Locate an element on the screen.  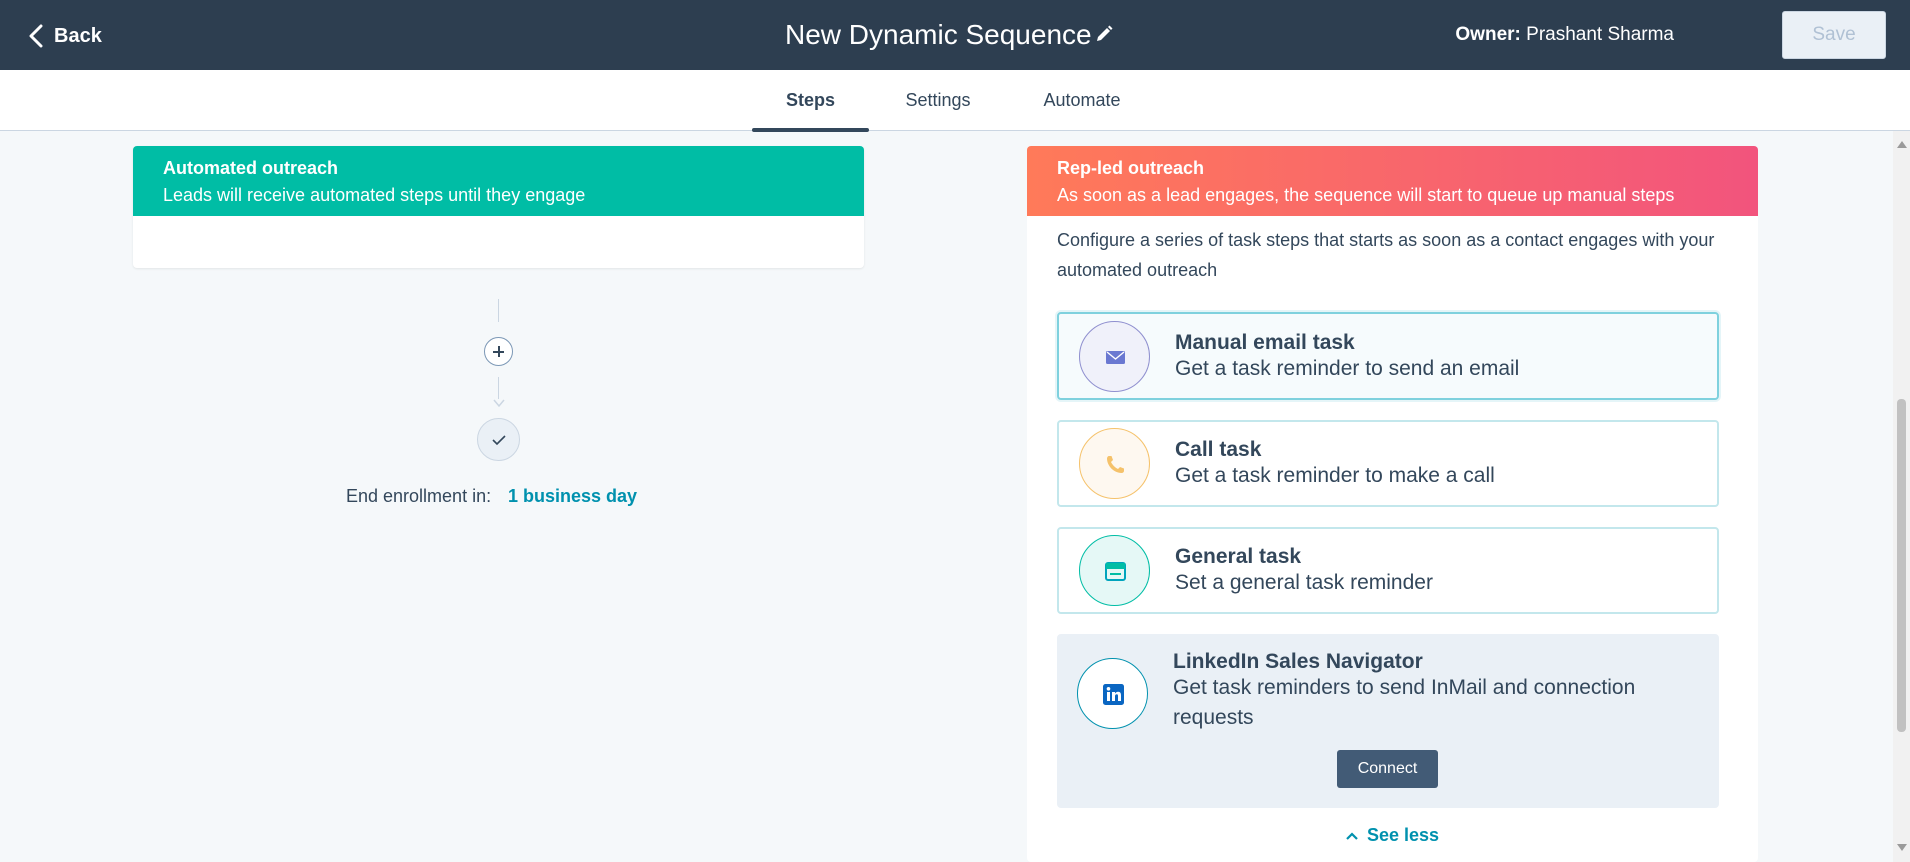
task-icon-circle is located at coordinates (1114, 570).